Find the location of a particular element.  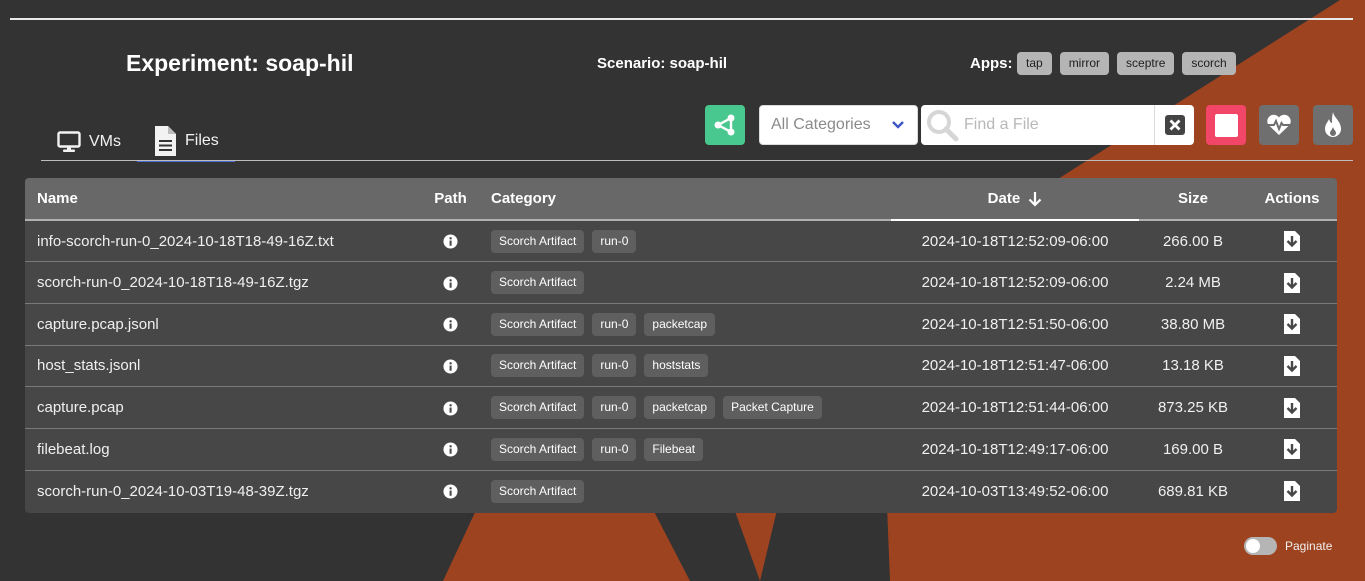

category-tags: Scorch Artifact run-0 hoststats is located at coordinates (685, 366).